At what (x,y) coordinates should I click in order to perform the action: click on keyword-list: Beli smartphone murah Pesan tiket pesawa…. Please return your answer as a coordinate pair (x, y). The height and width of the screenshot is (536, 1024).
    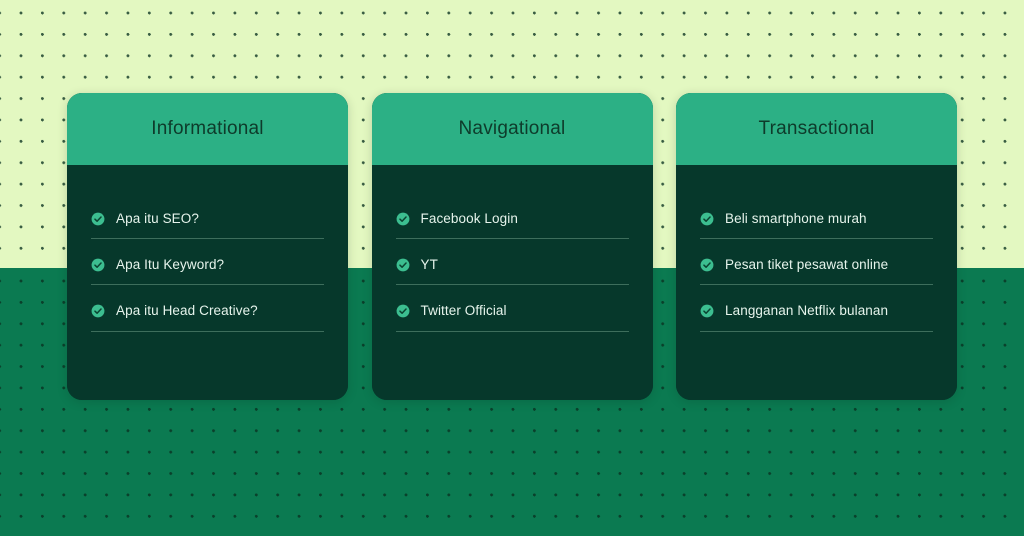
    Looking at the image, I should click on (816, 271).